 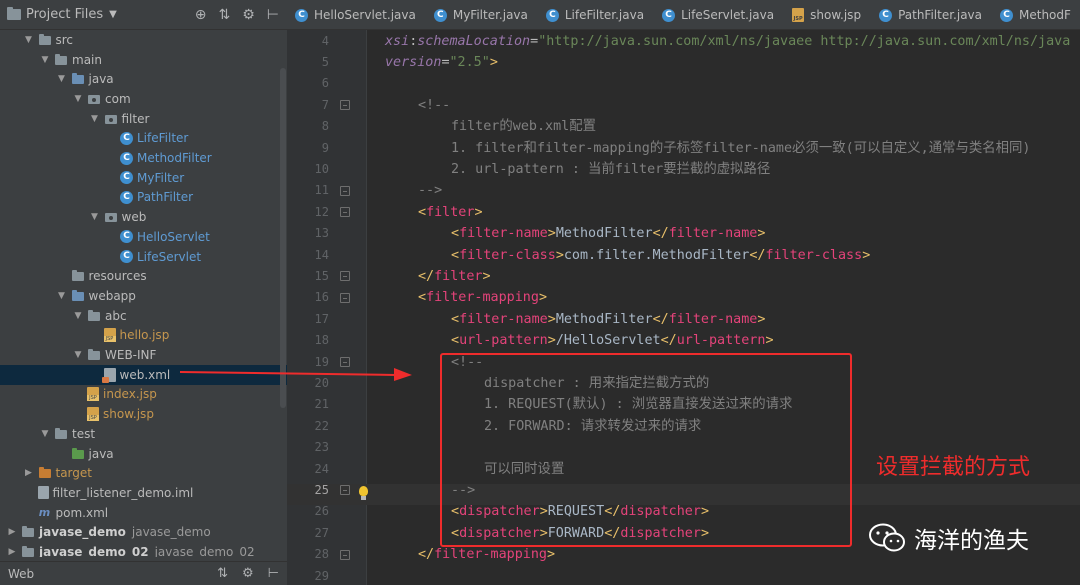 I want to click on line-number: 18, so click(x=321, y=340).